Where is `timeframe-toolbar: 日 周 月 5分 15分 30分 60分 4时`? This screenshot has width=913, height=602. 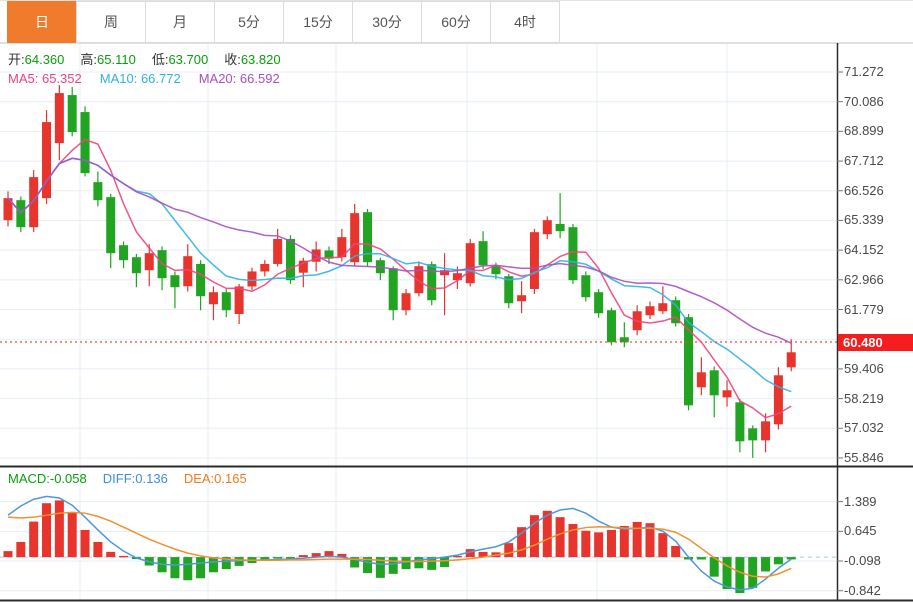
timeframe-toolbar: 日 周 月 5分 15分 30分 60分 4时 is located at coordinates (456, 21).